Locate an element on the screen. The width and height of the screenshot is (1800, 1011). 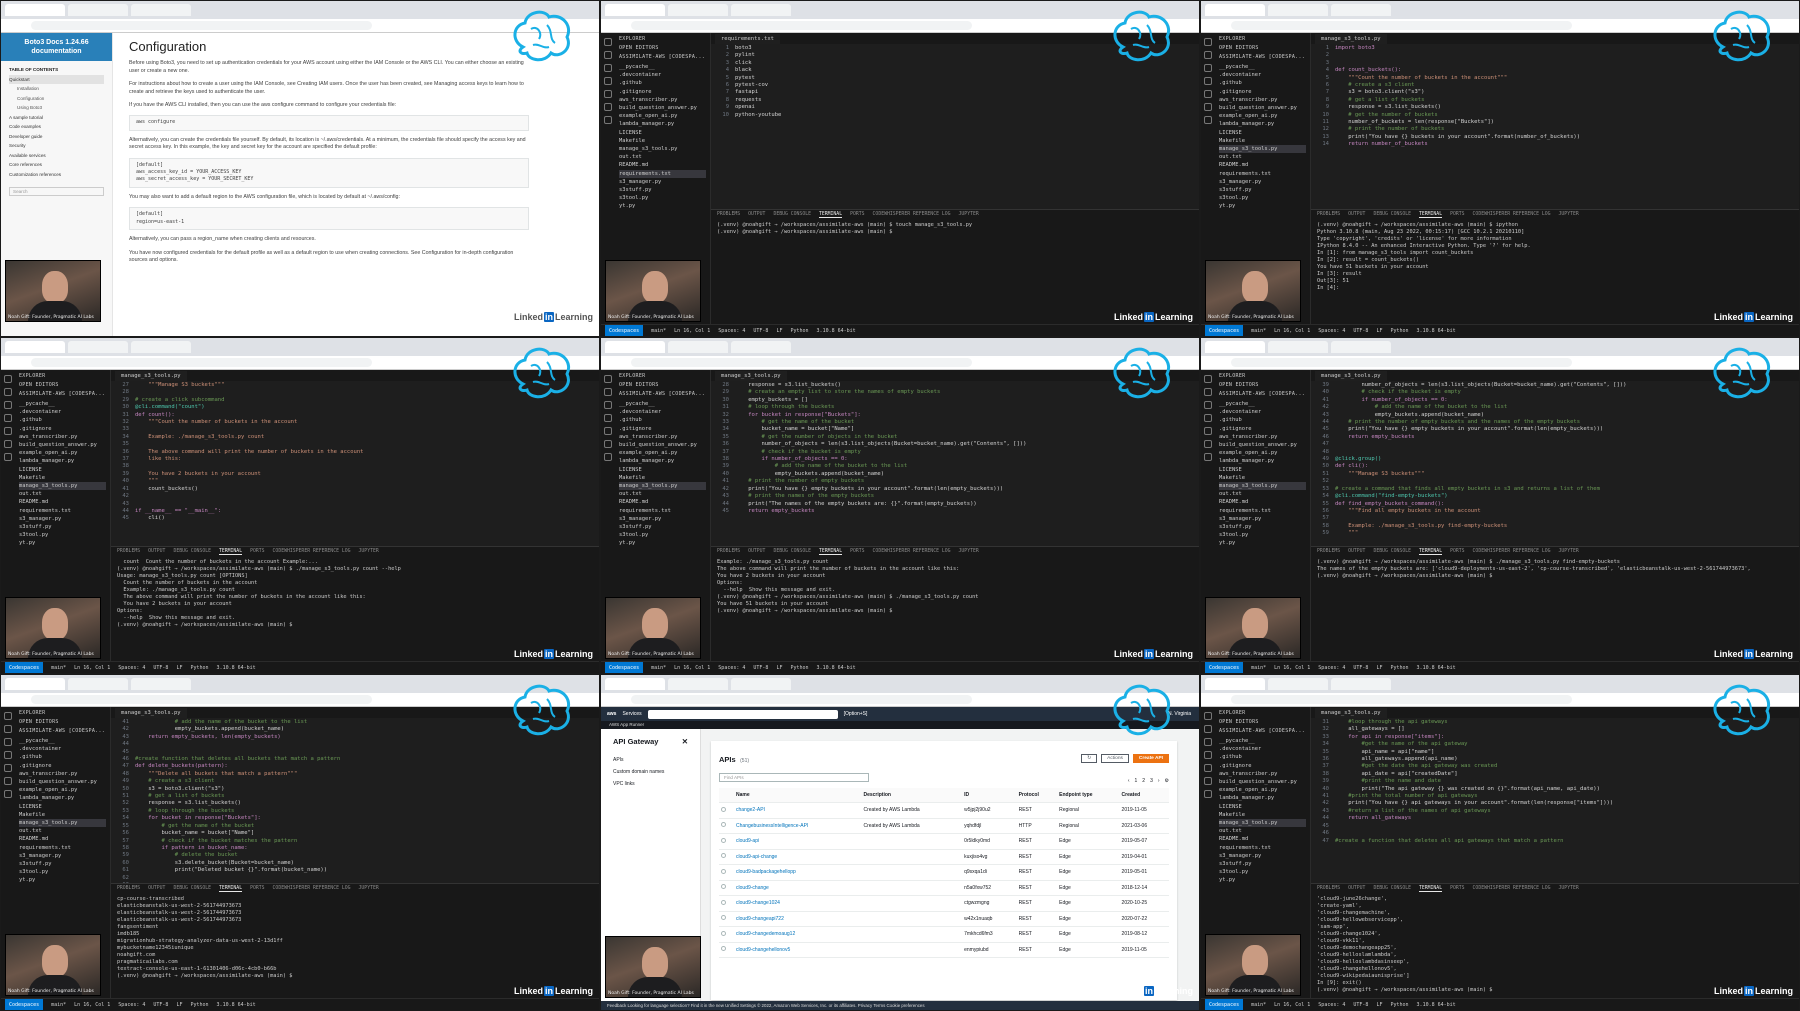
toc-item: Quickstart is located at coordinates (56, 79).